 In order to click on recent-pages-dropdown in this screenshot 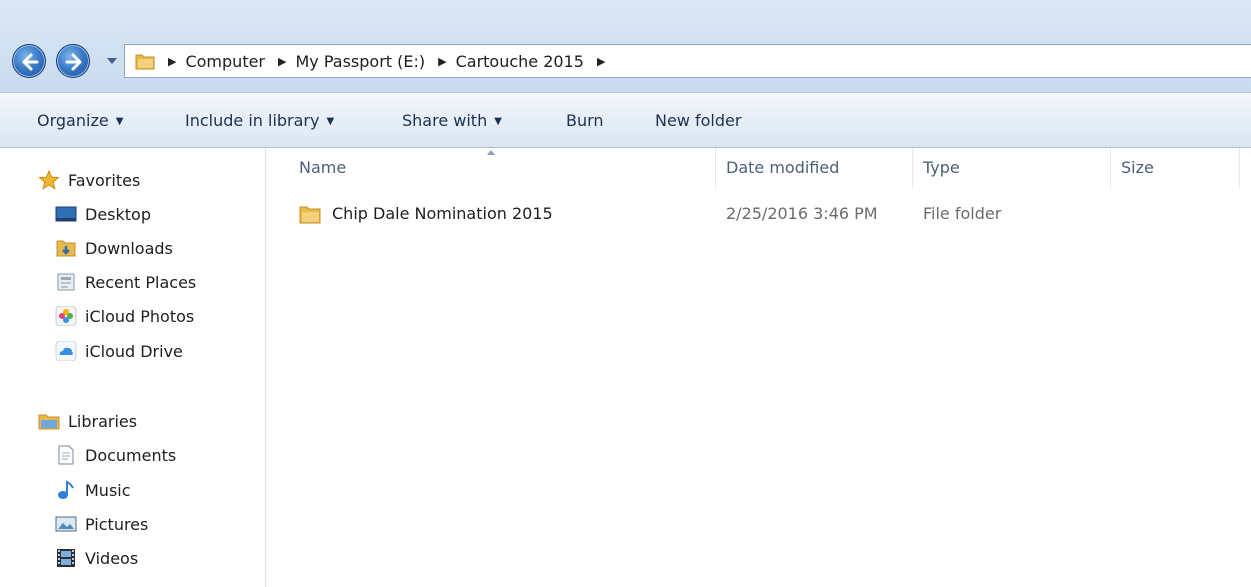, I will do `click(112, 61)`.